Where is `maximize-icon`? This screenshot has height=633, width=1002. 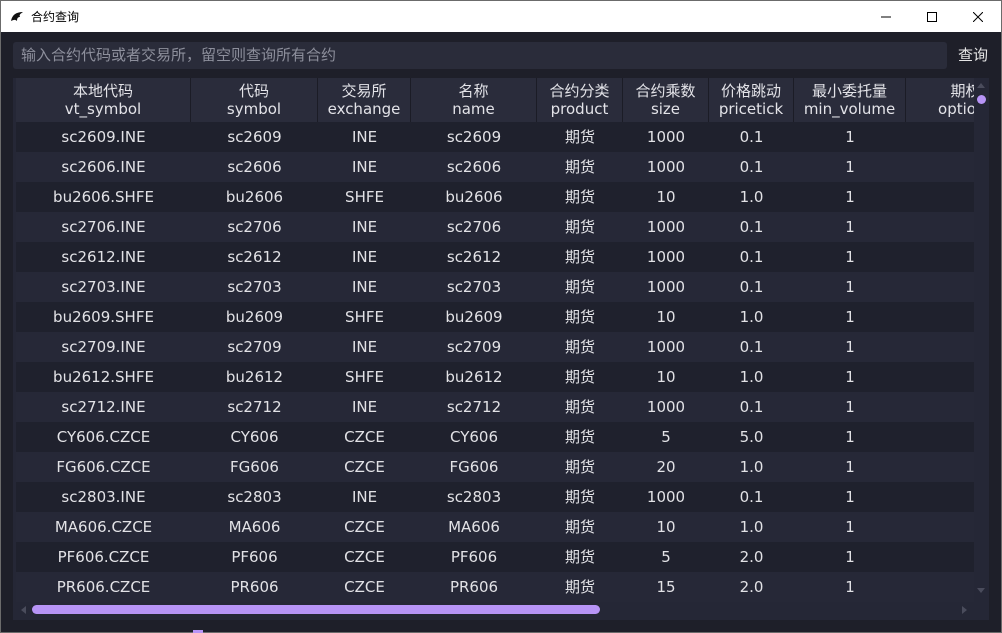
maximize-icon is located at coordinates (932, 16).